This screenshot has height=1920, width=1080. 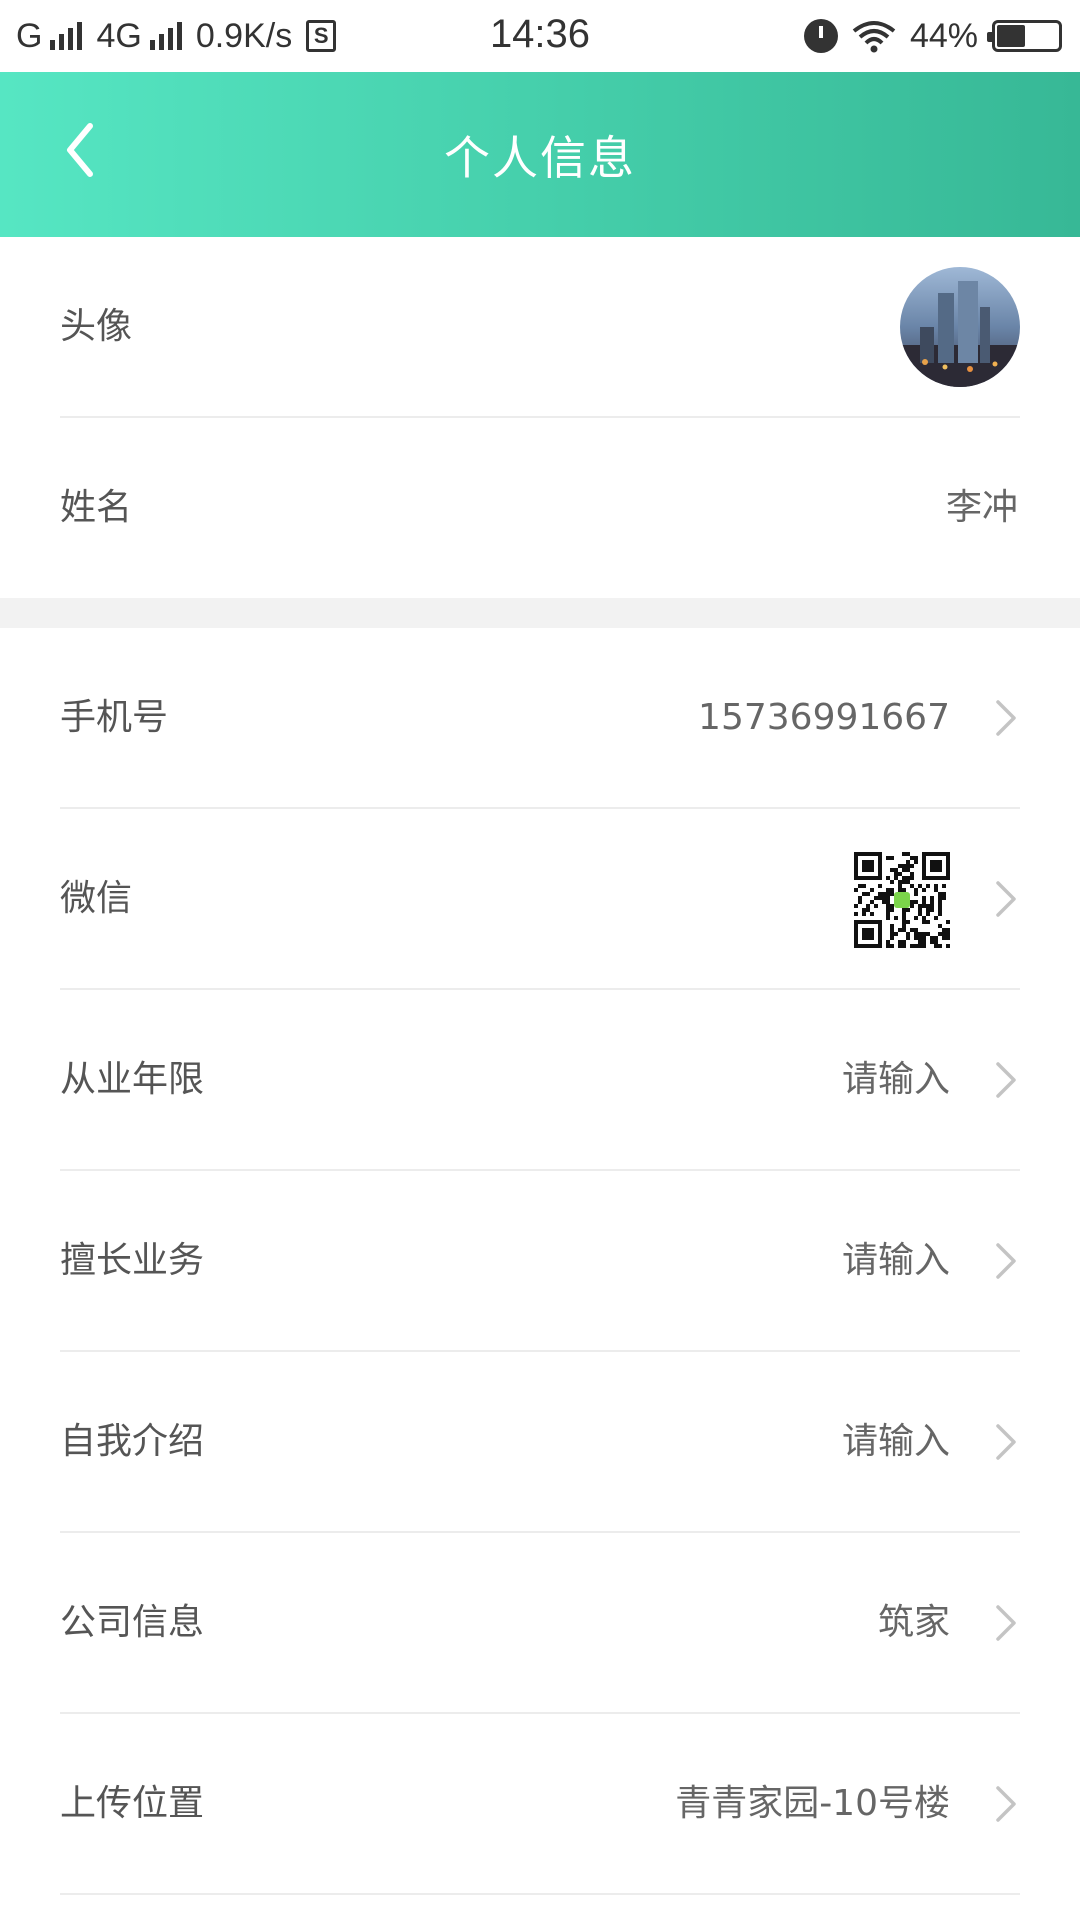 I want to click on avatar, so click(x=960, y=327).